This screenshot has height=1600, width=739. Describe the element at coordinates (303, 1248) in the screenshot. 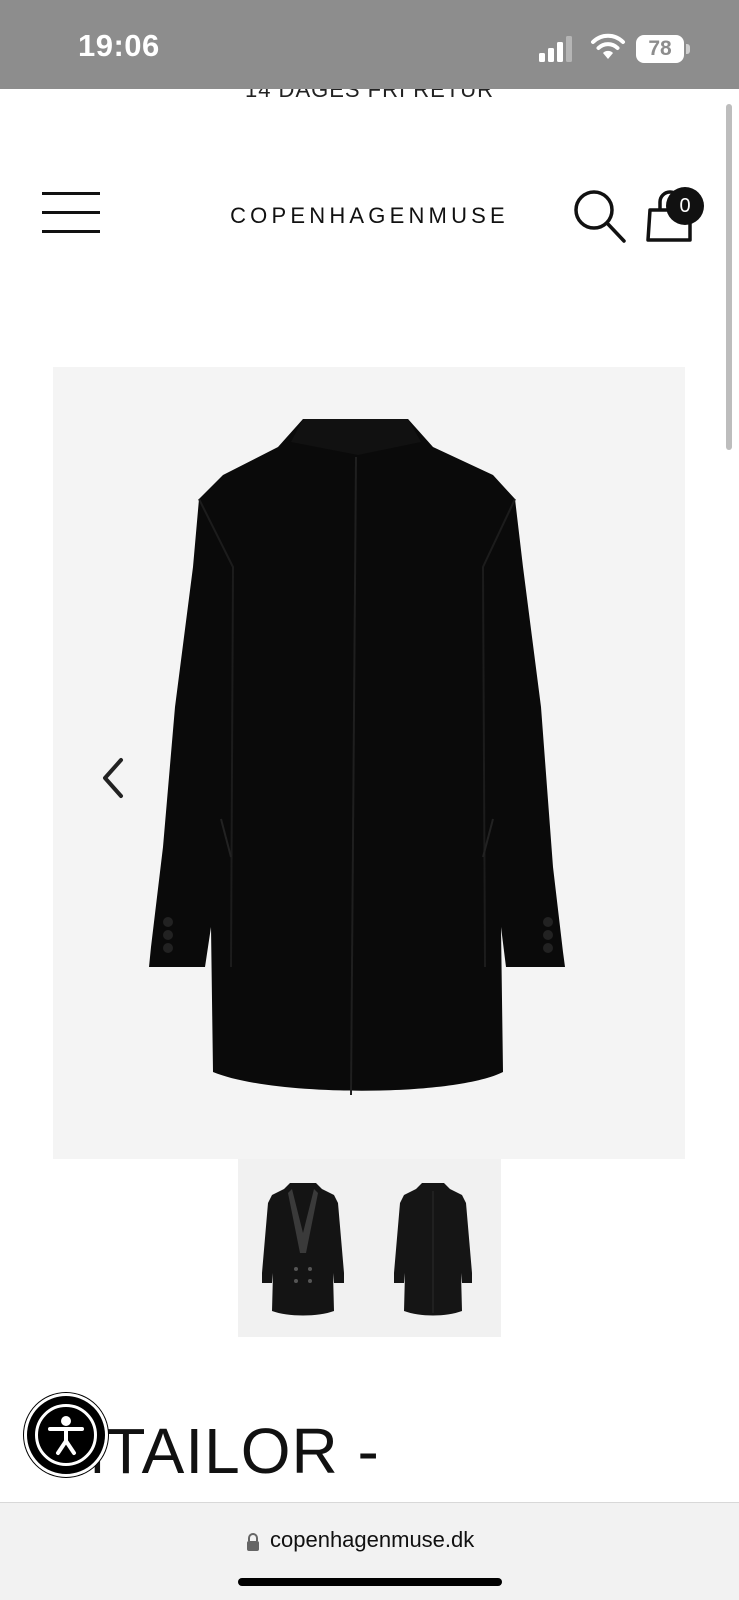

I see `thumbnail-front` at that location.